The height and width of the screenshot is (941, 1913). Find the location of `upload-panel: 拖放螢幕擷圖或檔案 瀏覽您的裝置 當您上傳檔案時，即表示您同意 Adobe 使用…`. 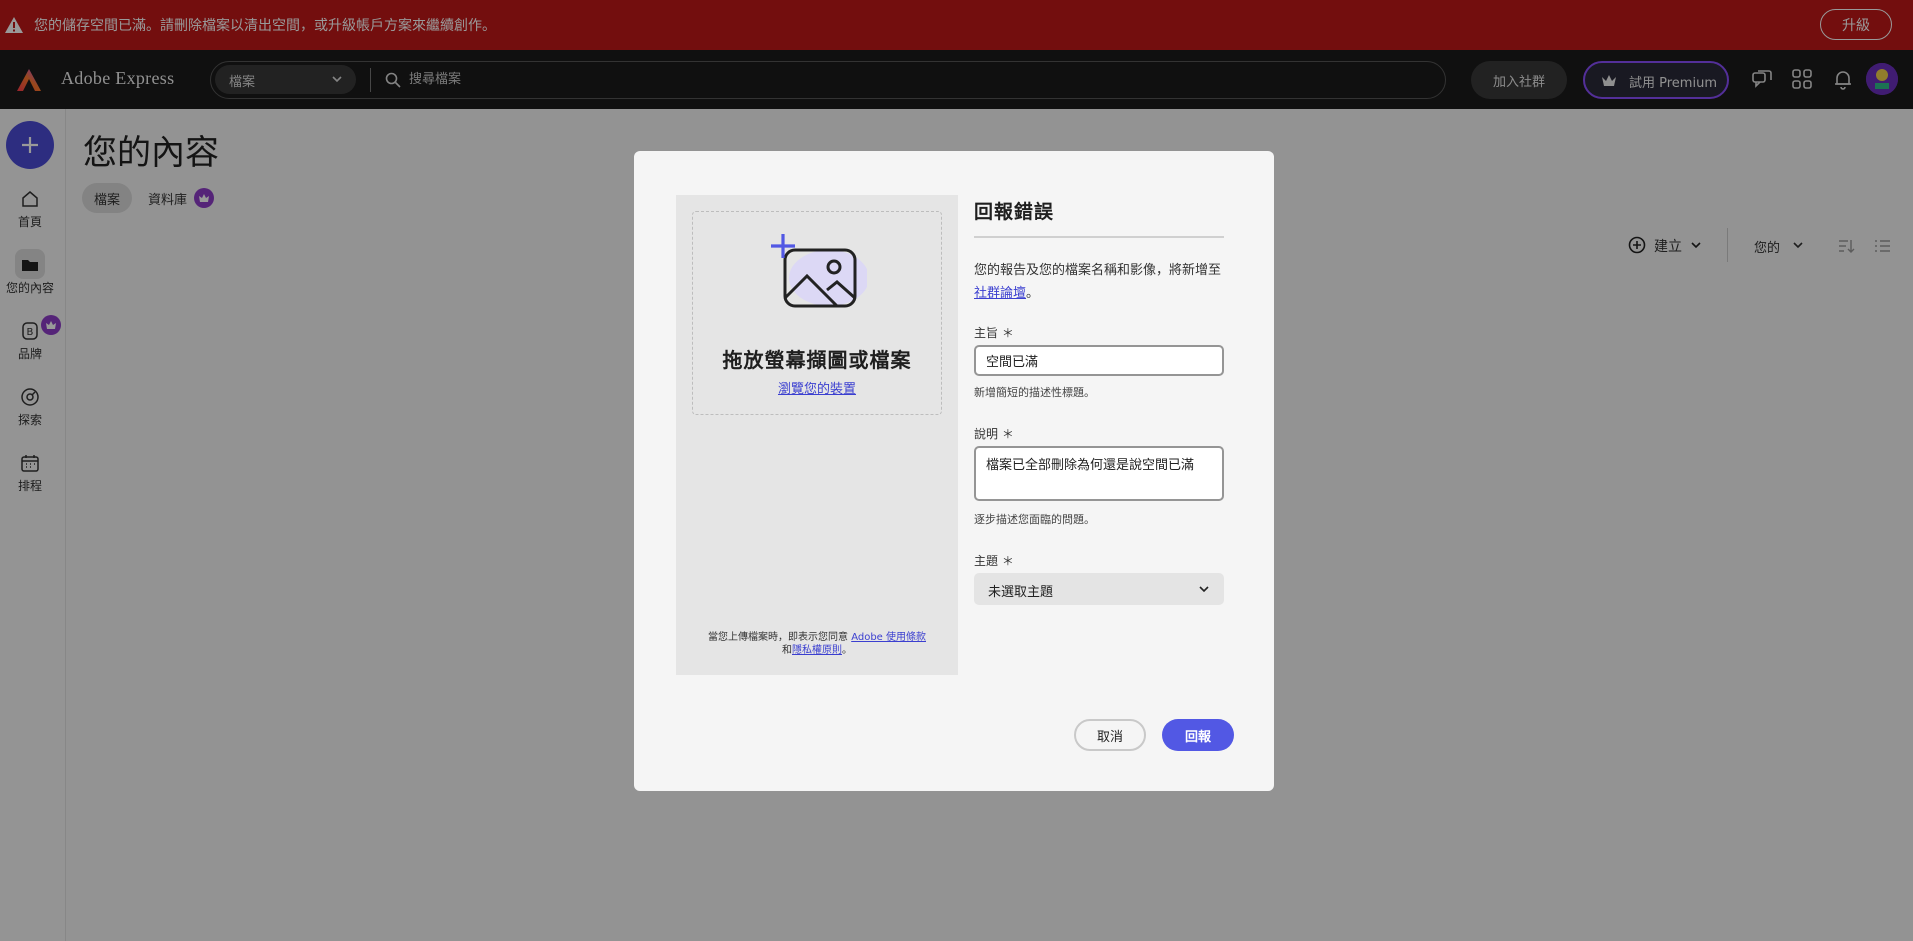

upload-panel: 拖放螢幕擷圖或檔案 瀏覽您的裝置 當您上傳檔案時，即表示您同意 Adobe 使用… is located at coordinates (817, 435).